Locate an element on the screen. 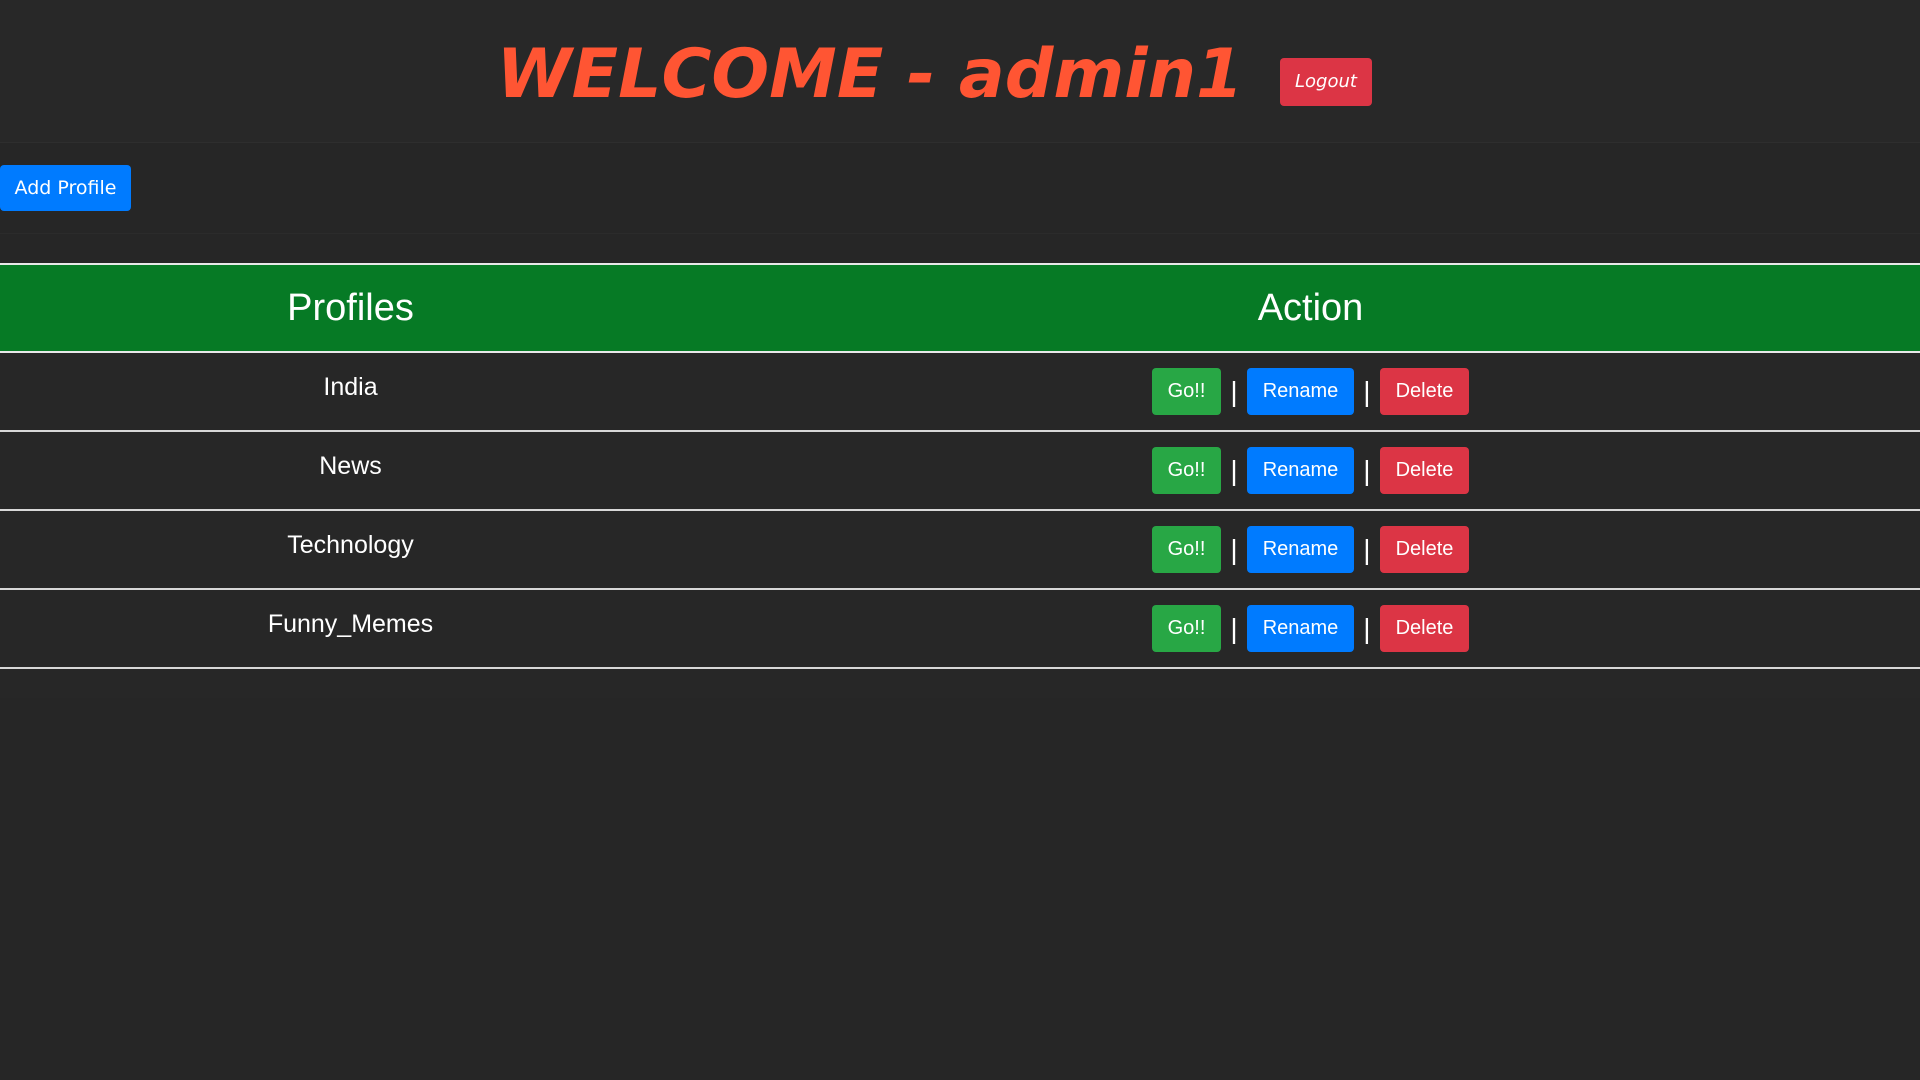 Image resolution: width=1920 pixels, height=1080 pixels. profile-name: Funny_Memes is located at coordinates (350, 624).